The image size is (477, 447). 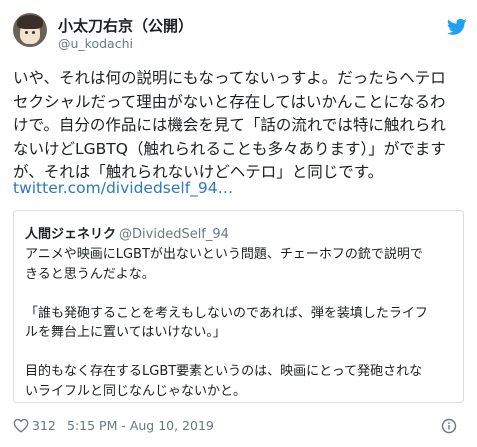 I want to click on twitter-bird-icon, so click(x=457, y=27).